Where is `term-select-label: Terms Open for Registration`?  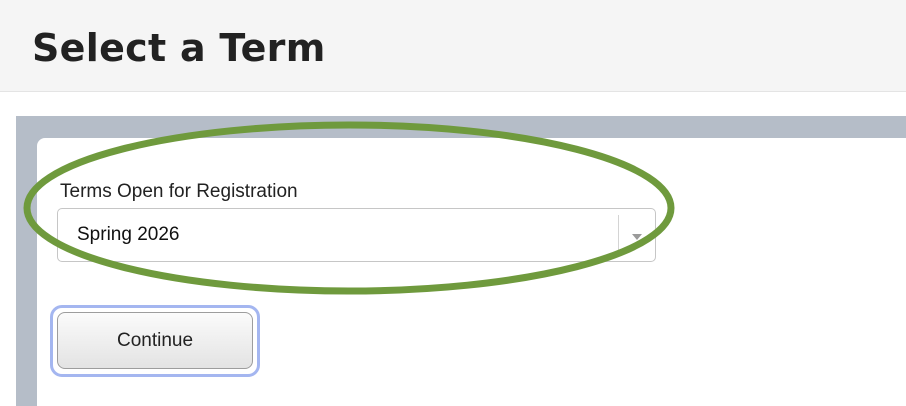
term-select-label: Terms Open for Registration is located at coordinates (179, 191).